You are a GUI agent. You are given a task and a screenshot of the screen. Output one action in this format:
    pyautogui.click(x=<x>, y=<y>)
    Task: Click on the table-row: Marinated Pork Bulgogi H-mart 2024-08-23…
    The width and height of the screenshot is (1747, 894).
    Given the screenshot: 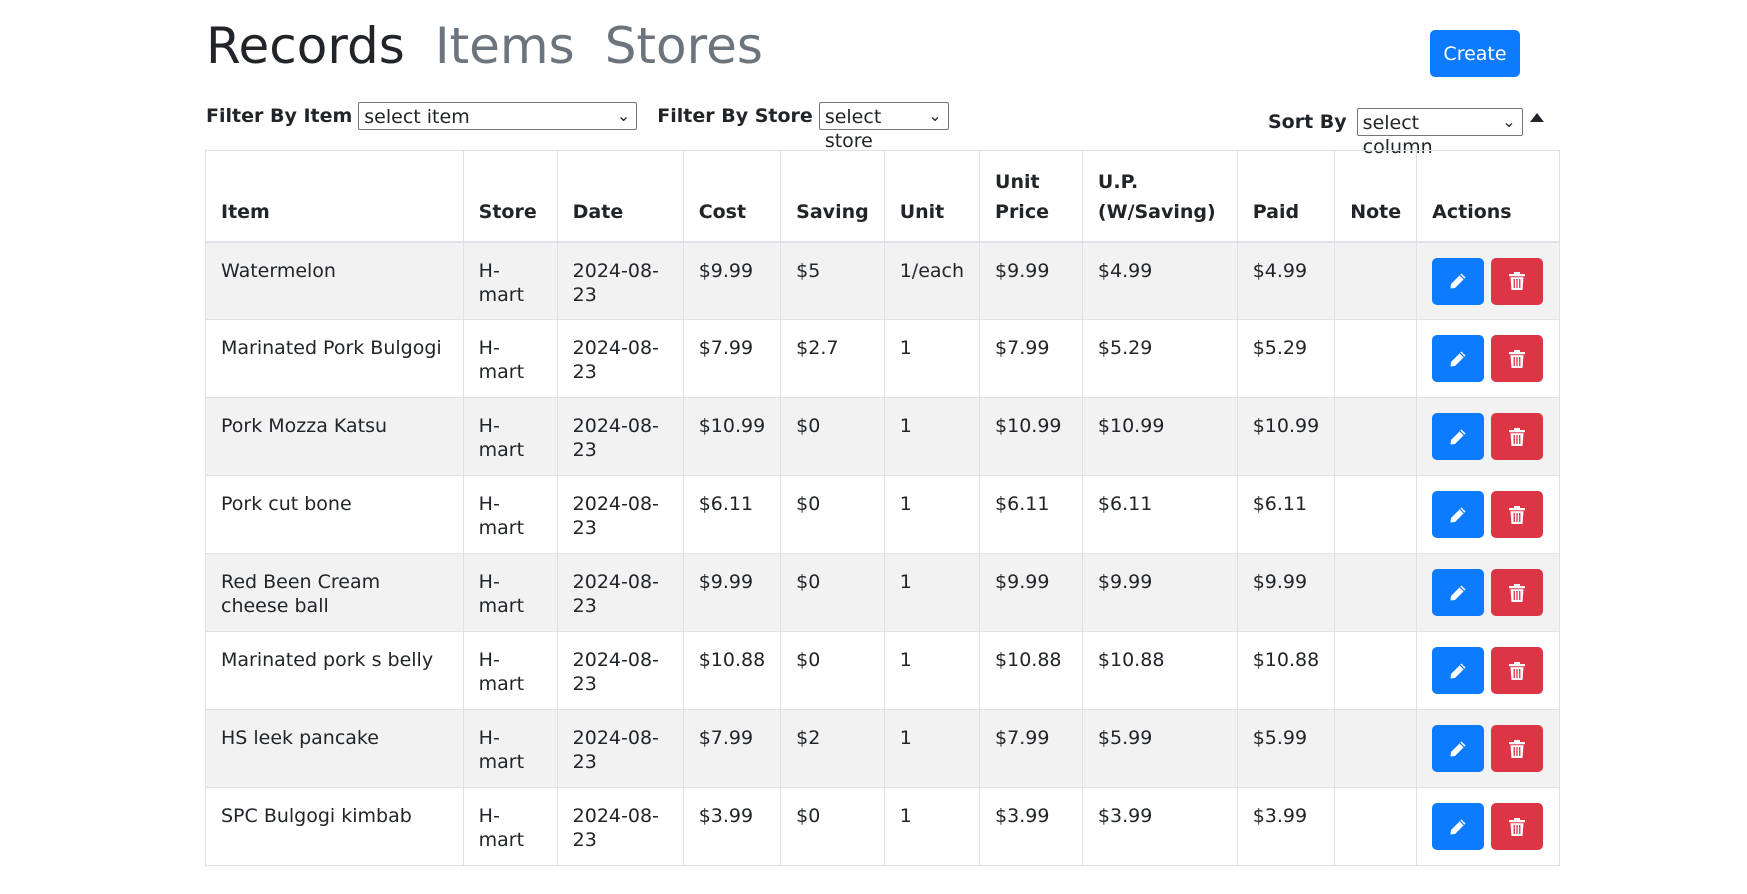 What is the action you would take?
    pyautogui.click(x=882, y=358)
    